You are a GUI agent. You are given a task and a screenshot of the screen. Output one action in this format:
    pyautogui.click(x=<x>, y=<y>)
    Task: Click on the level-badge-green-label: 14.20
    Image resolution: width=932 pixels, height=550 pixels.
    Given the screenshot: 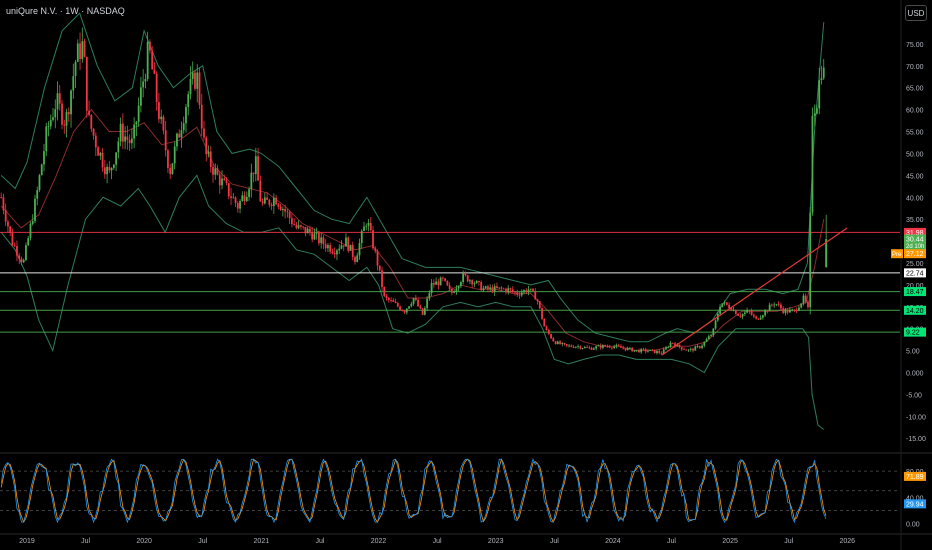 What is the action you would take?
    pyautogui.click(x=915, y=311)
    